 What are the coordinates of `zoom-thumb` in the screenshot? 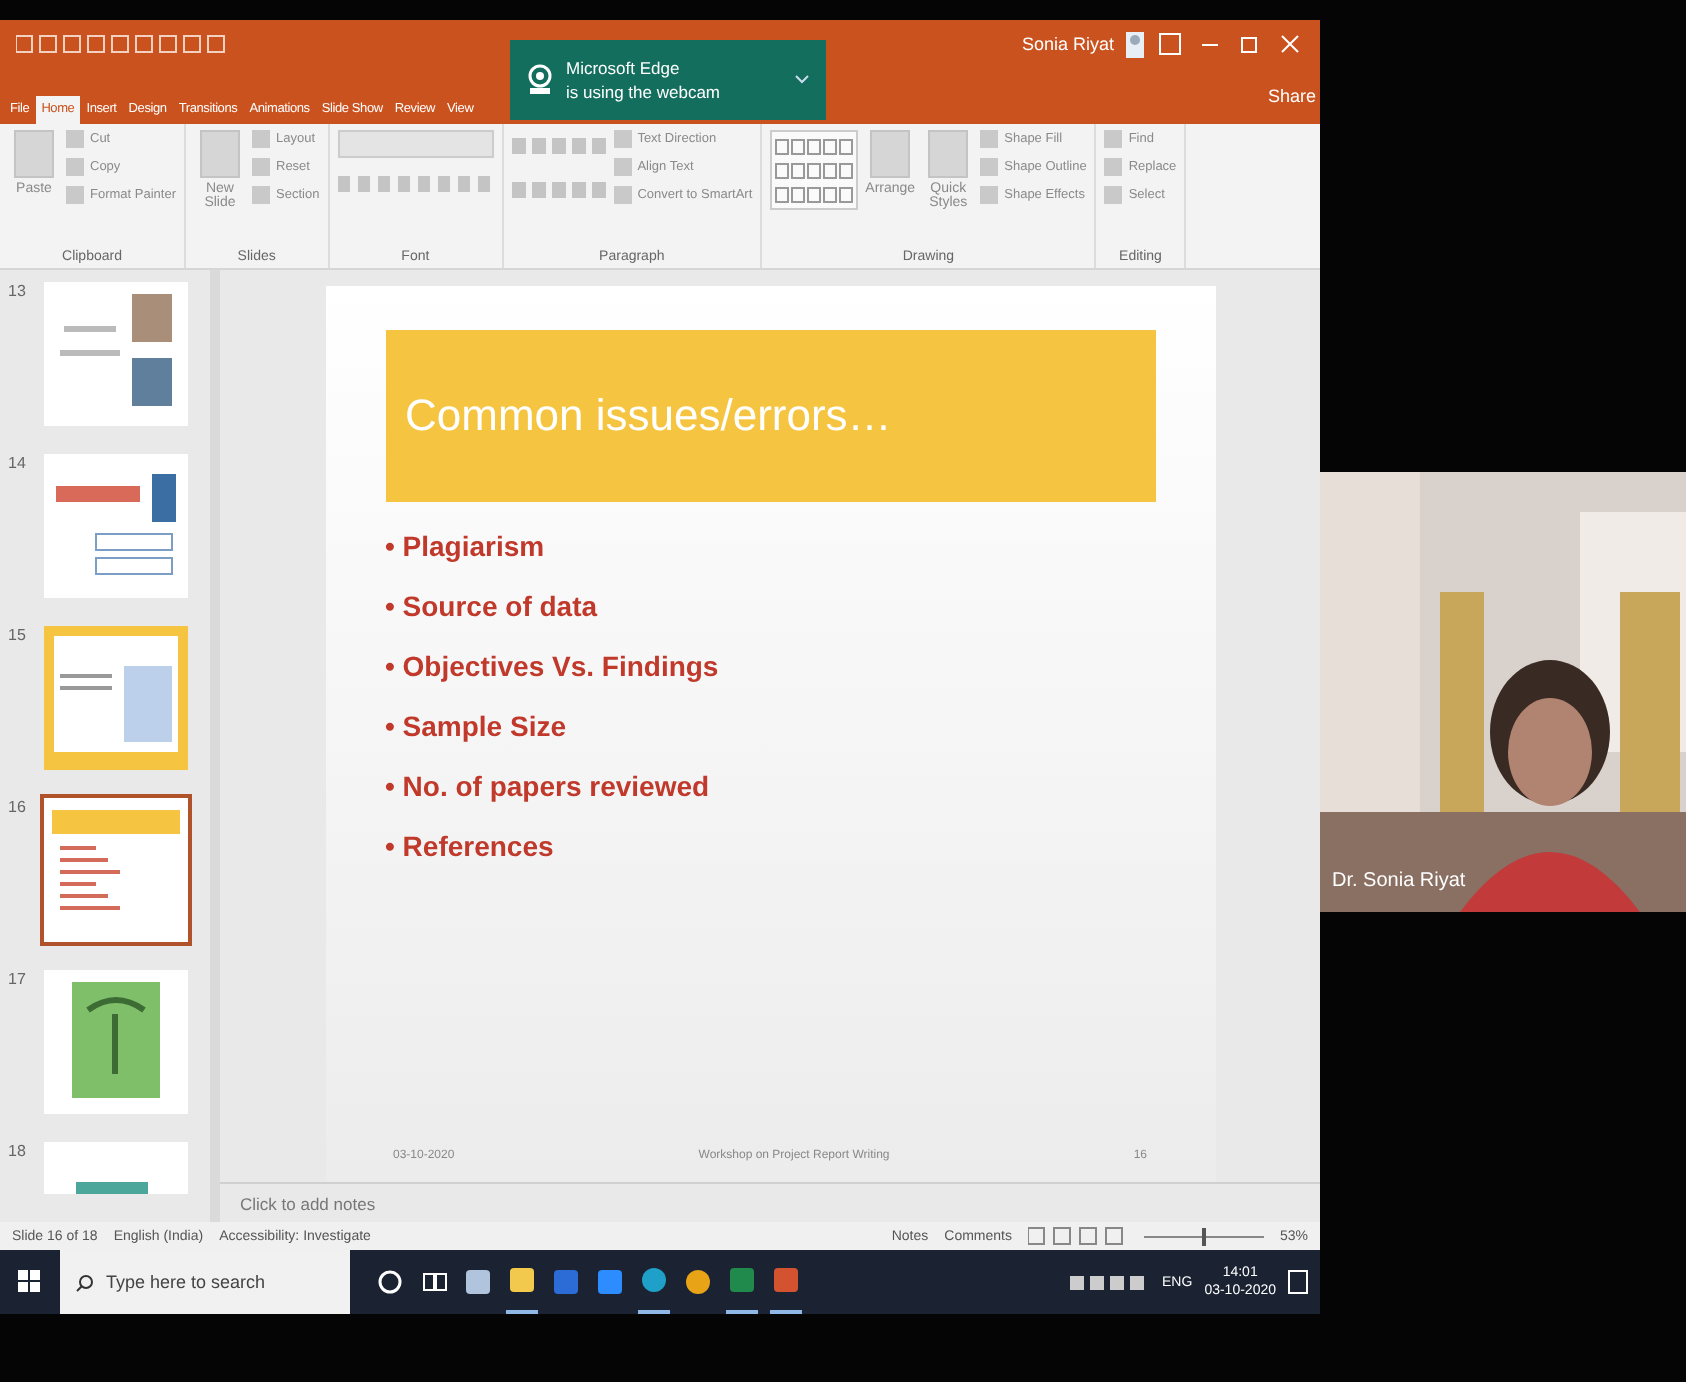 It's located at (1203, 1236).